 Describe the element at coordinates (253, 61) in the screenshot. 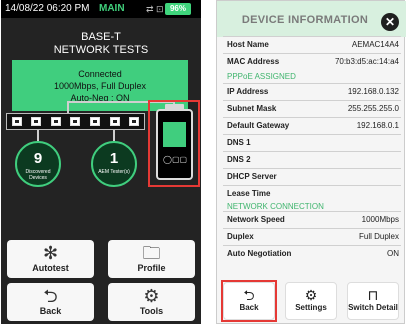

I see `info-key: MAC Address` at that location.